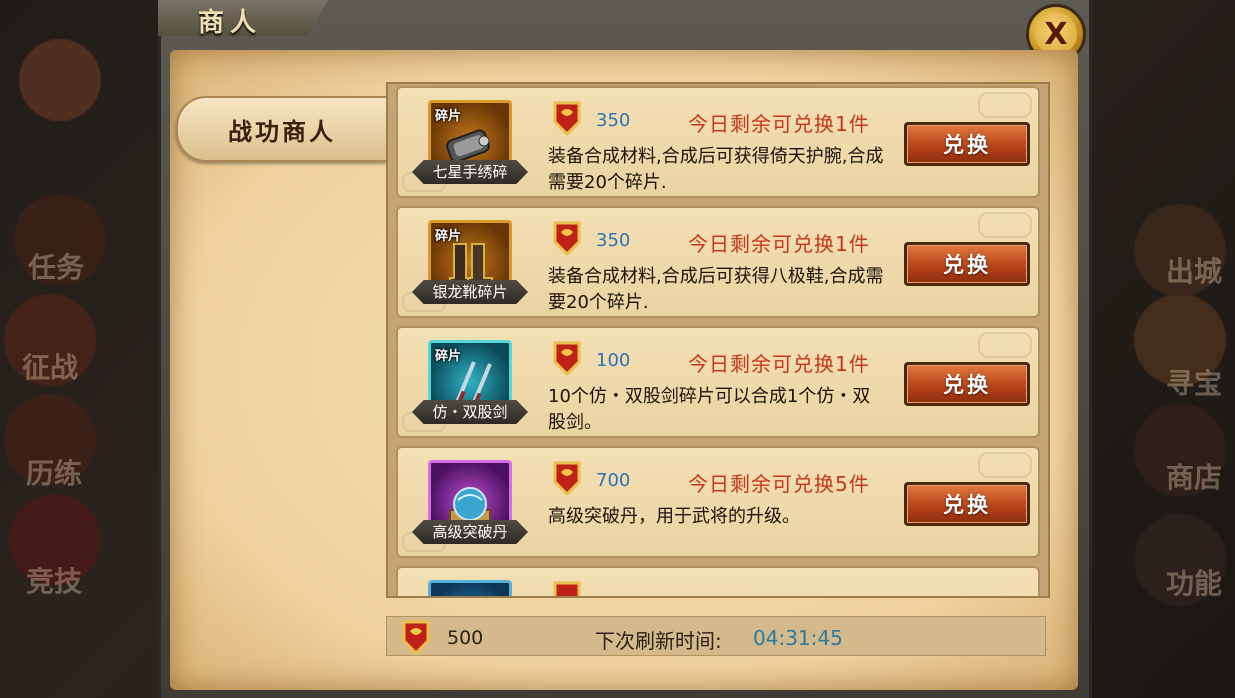 The width and height of the screenshot is (1235, 698). I want to click on close-icon: X, so click(1056, 34).